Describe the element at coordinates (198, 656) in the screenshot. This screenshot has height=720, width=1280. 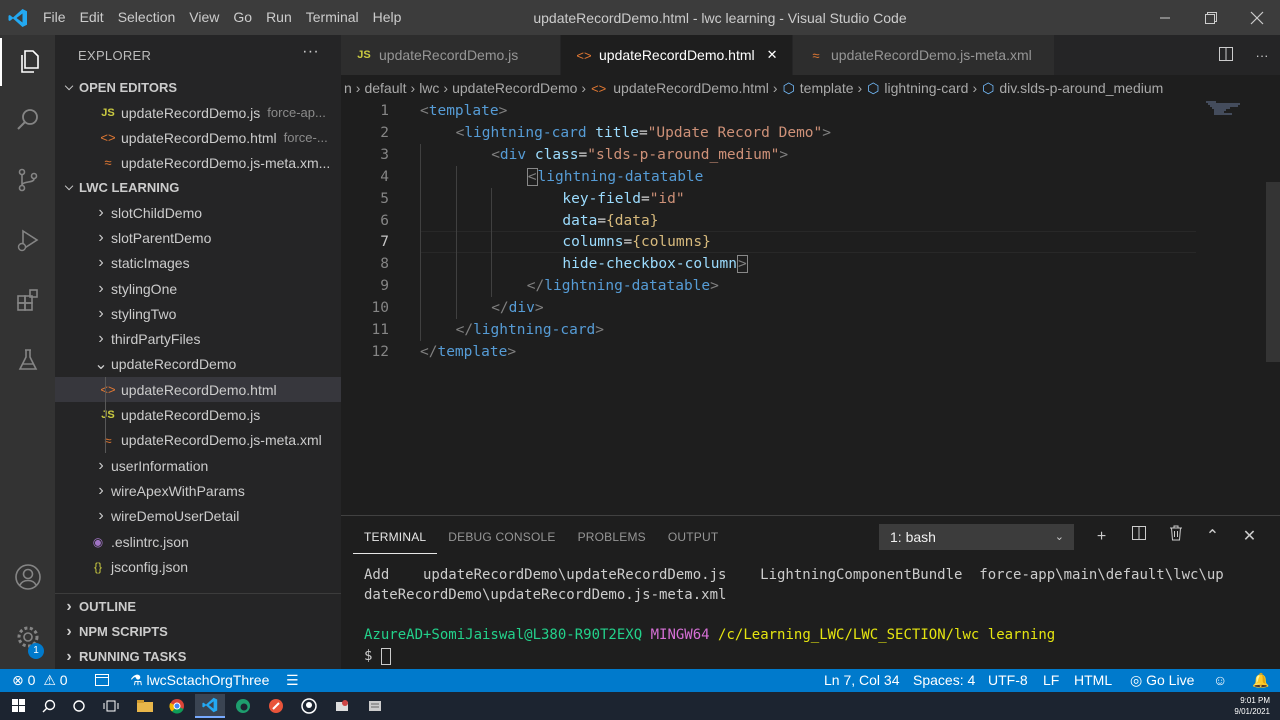
I see `section-running-tasks: › RUNNING TASKS` at that location.